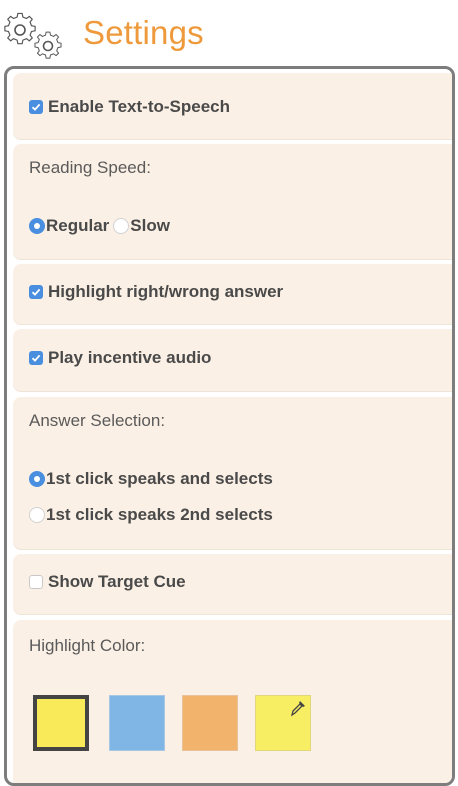  Describe the element at coordinates (117, 581) in the screenshot. I see `target-cue-label: Show Target Cue` at that location.